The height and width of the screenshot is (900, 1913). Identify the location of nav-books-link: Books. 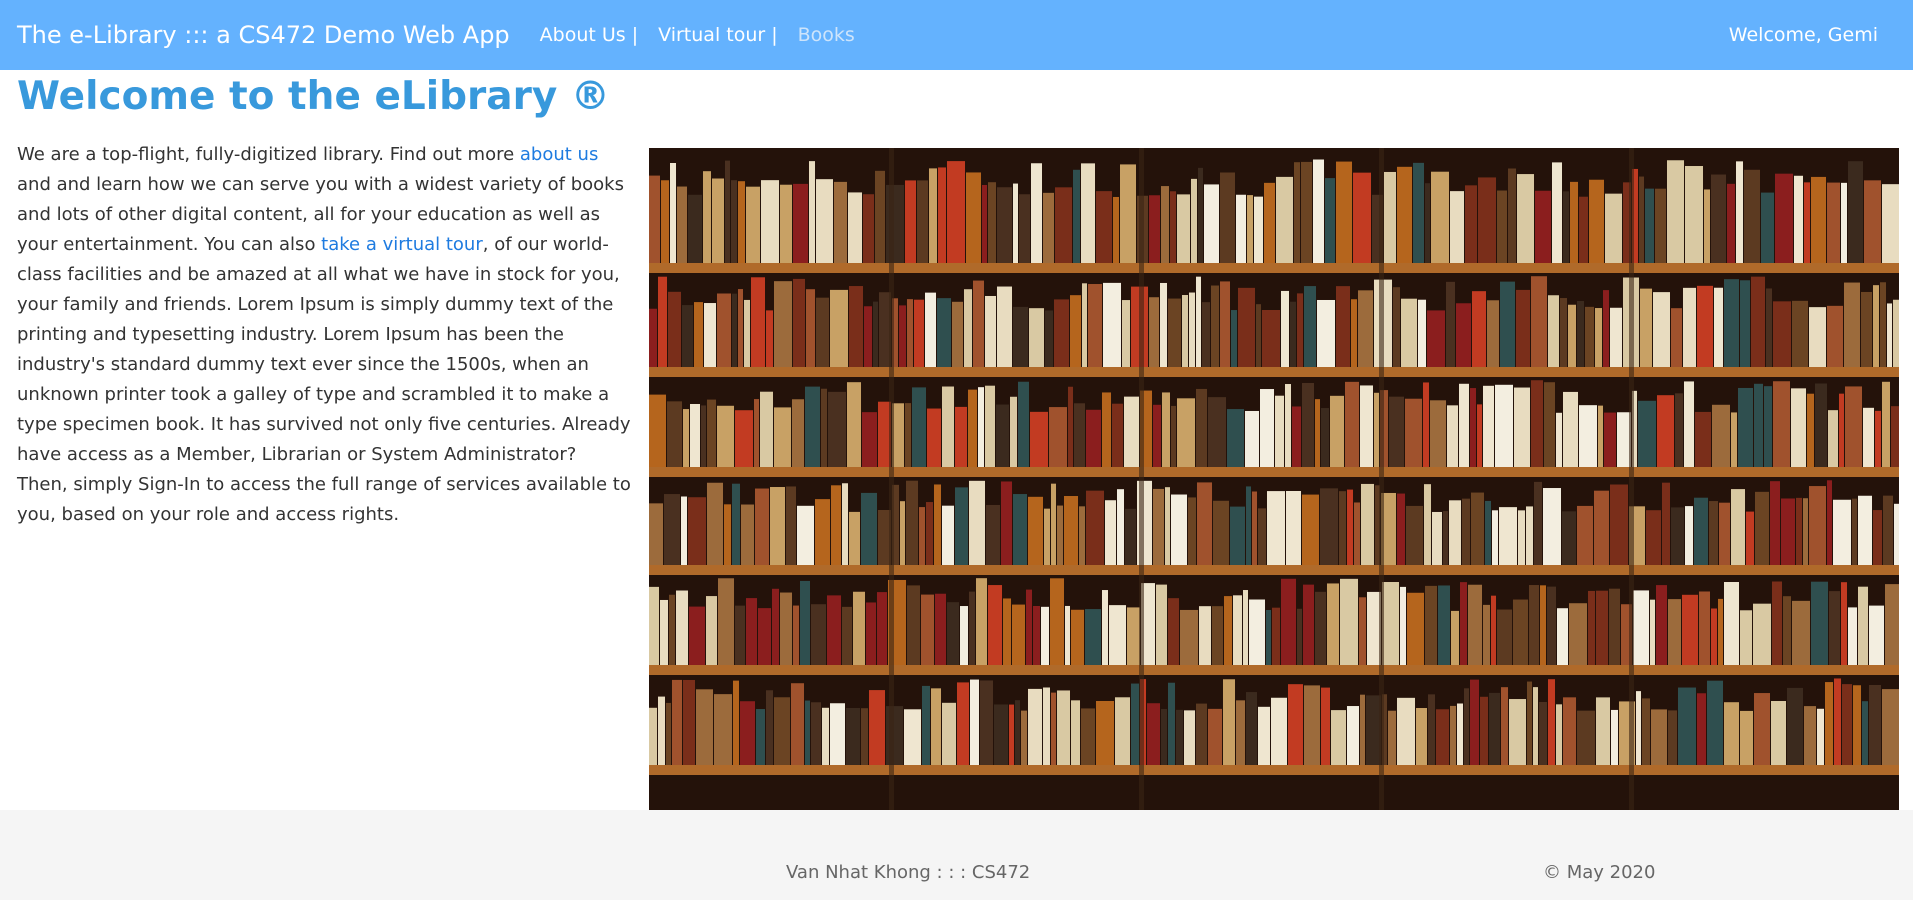
(826, 35).